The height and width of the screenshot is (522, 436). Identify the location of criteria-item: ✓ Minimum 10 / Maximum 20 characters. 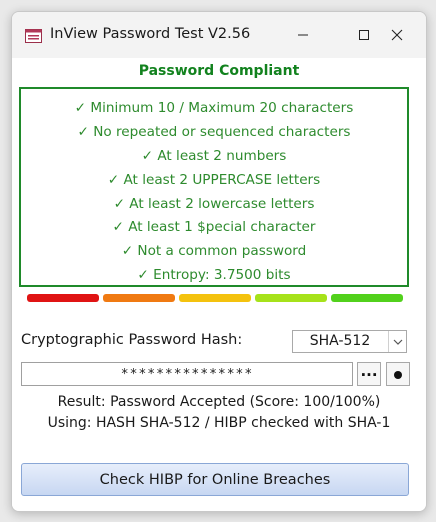
(214, 108).